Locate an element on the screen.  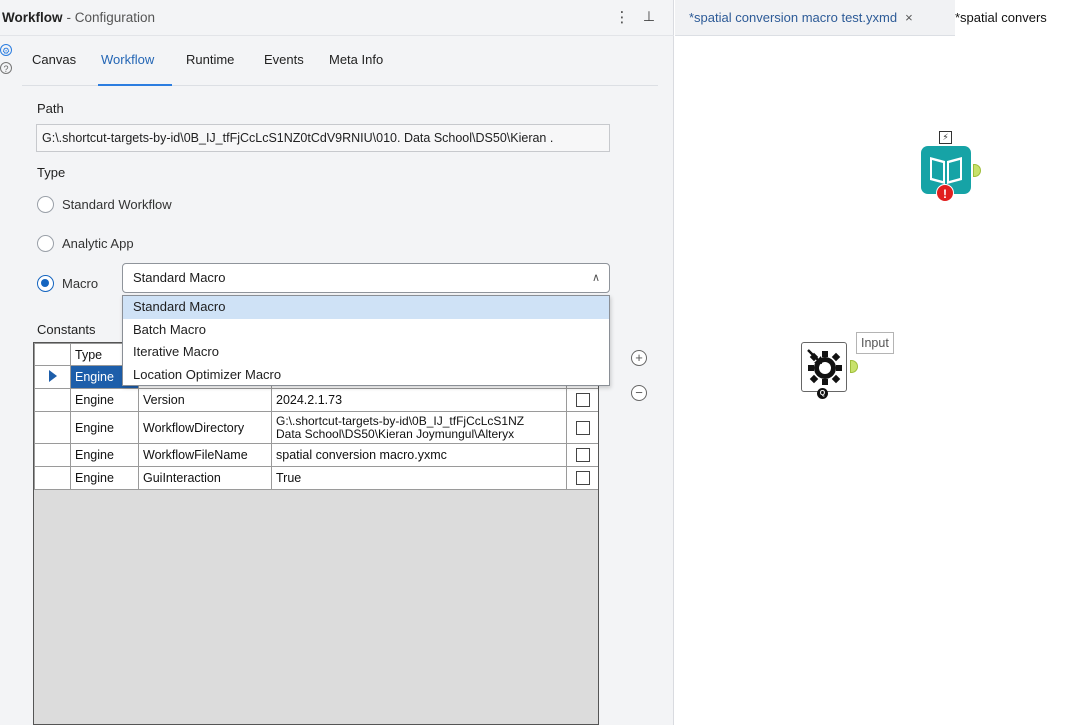
analytic-app-radio: Analytic App is located at coordinates (85, 243).